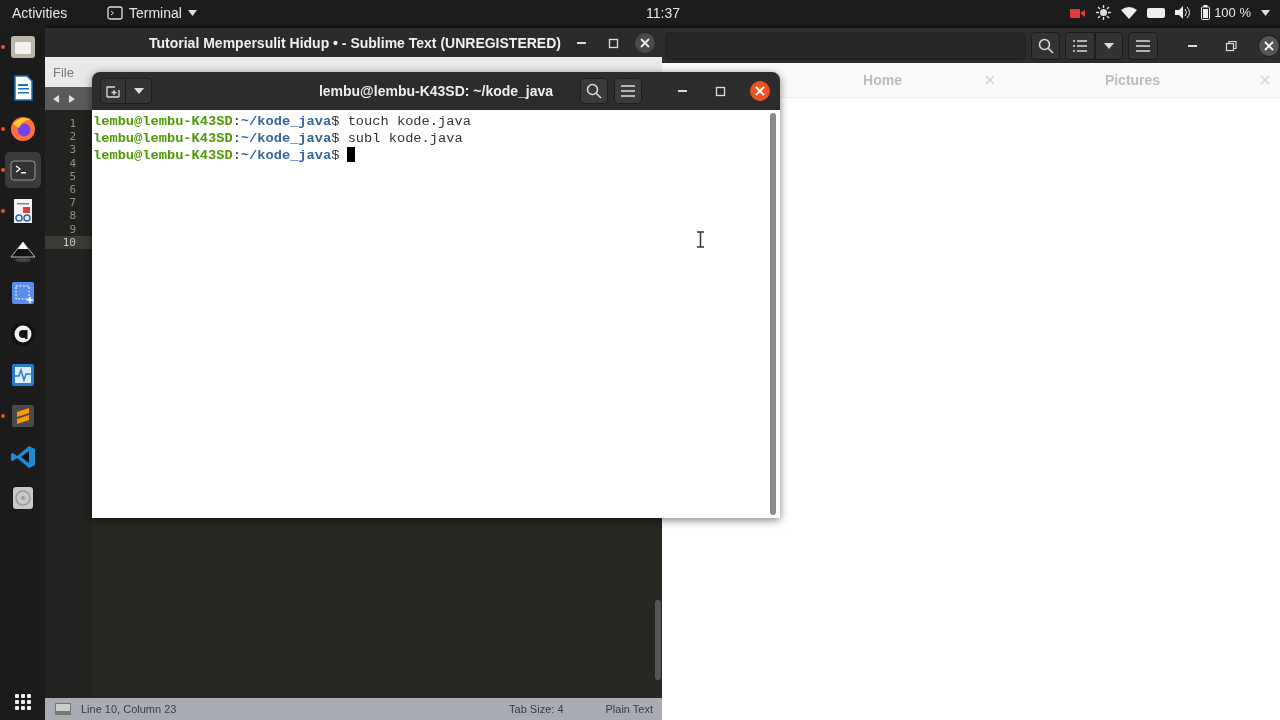 This screenshot has height=720, width=1280. Describe the element at coordinates (63, 709) in the screenshot. I see `panel-icon` at that location.